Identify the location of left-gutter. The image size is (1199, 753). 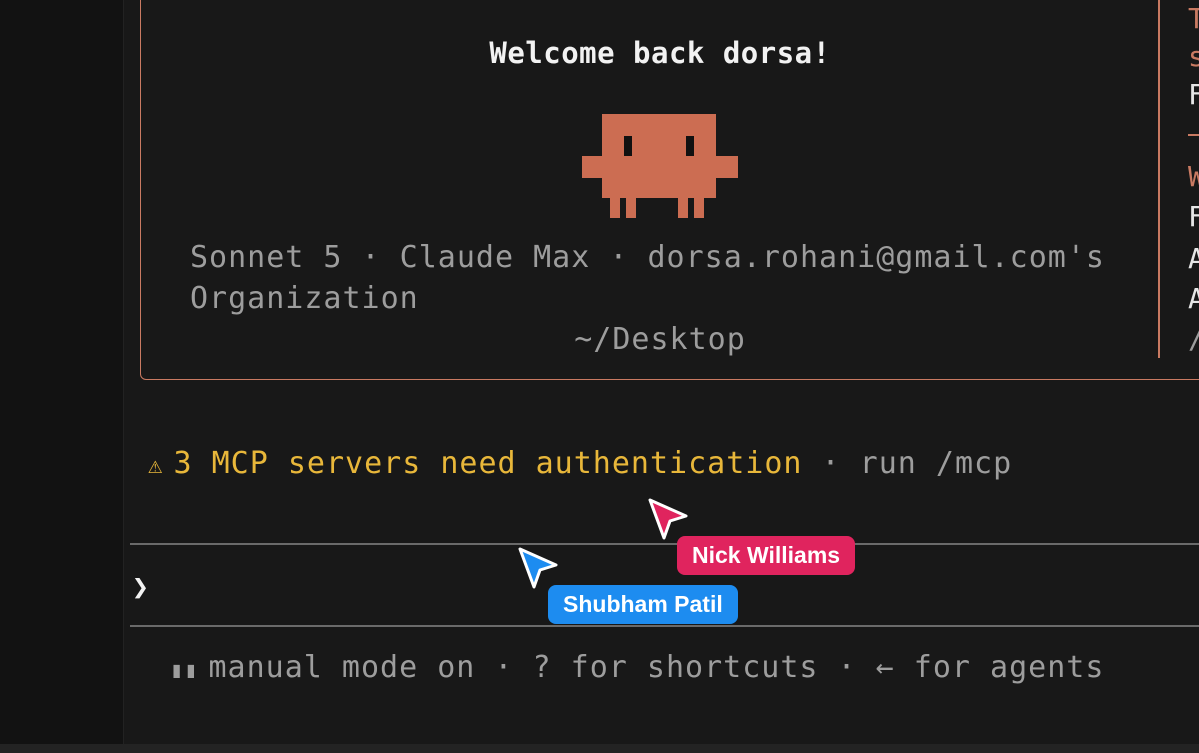
(62, 376).